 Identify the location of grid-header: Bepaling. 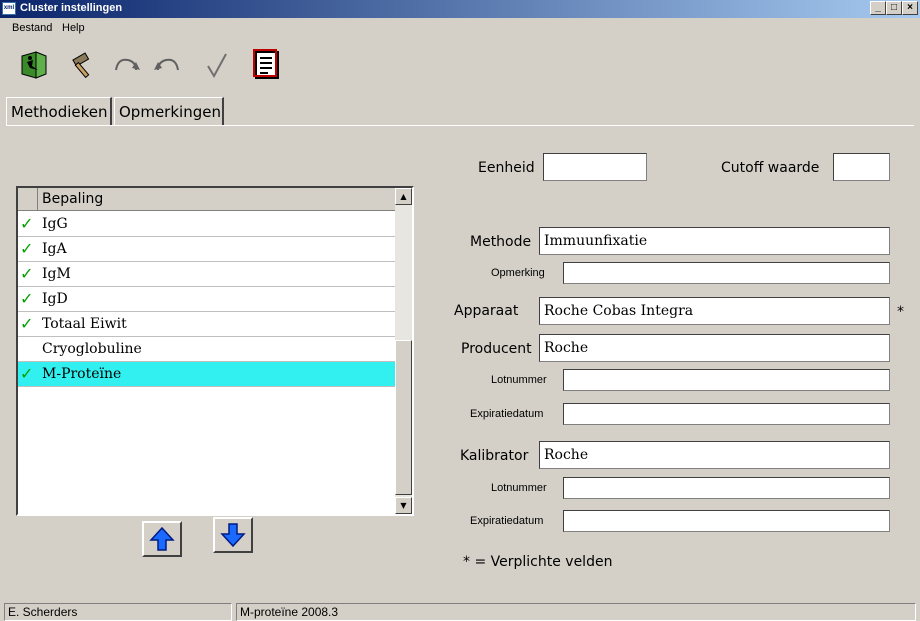
(207, 199).